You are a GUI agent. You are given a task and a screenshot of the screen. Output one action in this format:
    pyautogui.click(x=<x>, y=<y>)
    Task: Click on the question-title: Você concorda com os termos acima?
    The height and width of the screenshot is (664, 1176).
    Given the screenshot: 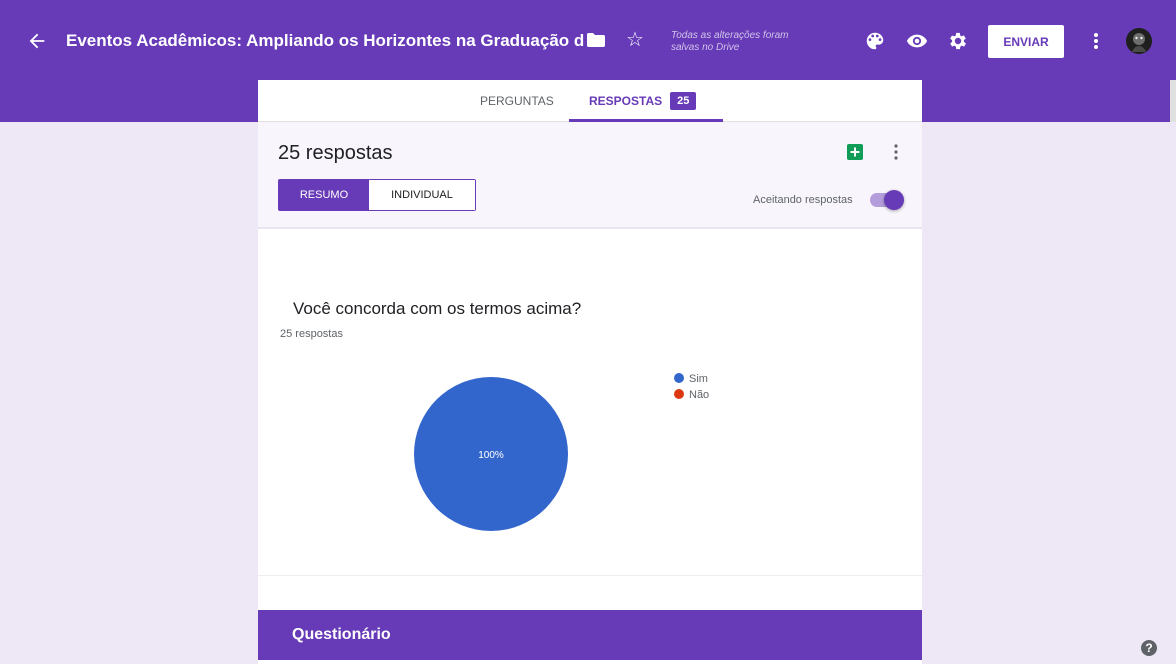 What is the action you would take?
    pyautogui.click(x=437, y=308)
    